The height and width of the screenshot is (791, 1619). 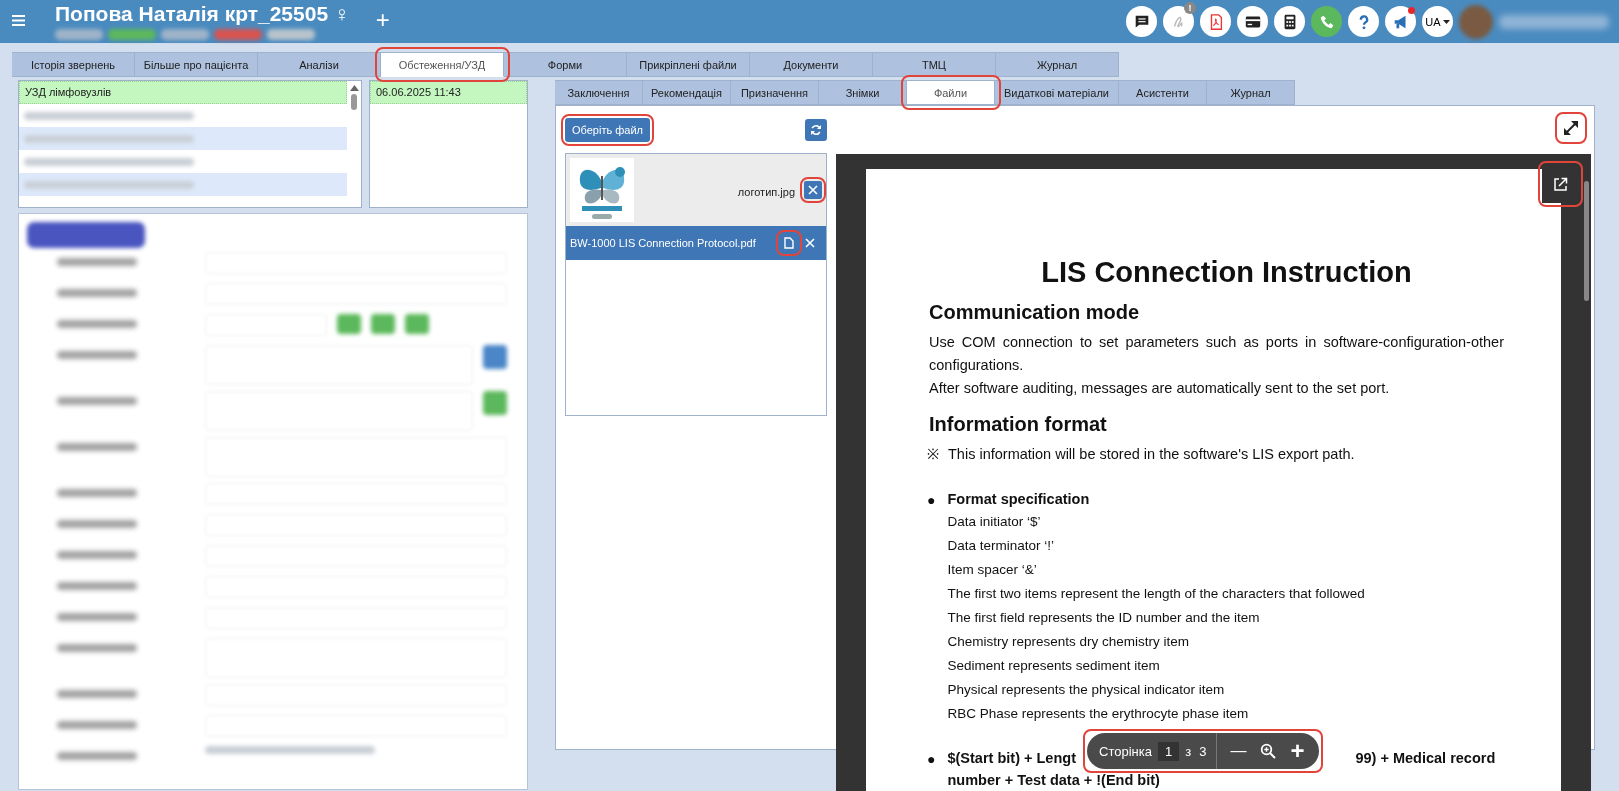 I want to click on tab: Видаткові матеріали, so click(x=1057, y=92).